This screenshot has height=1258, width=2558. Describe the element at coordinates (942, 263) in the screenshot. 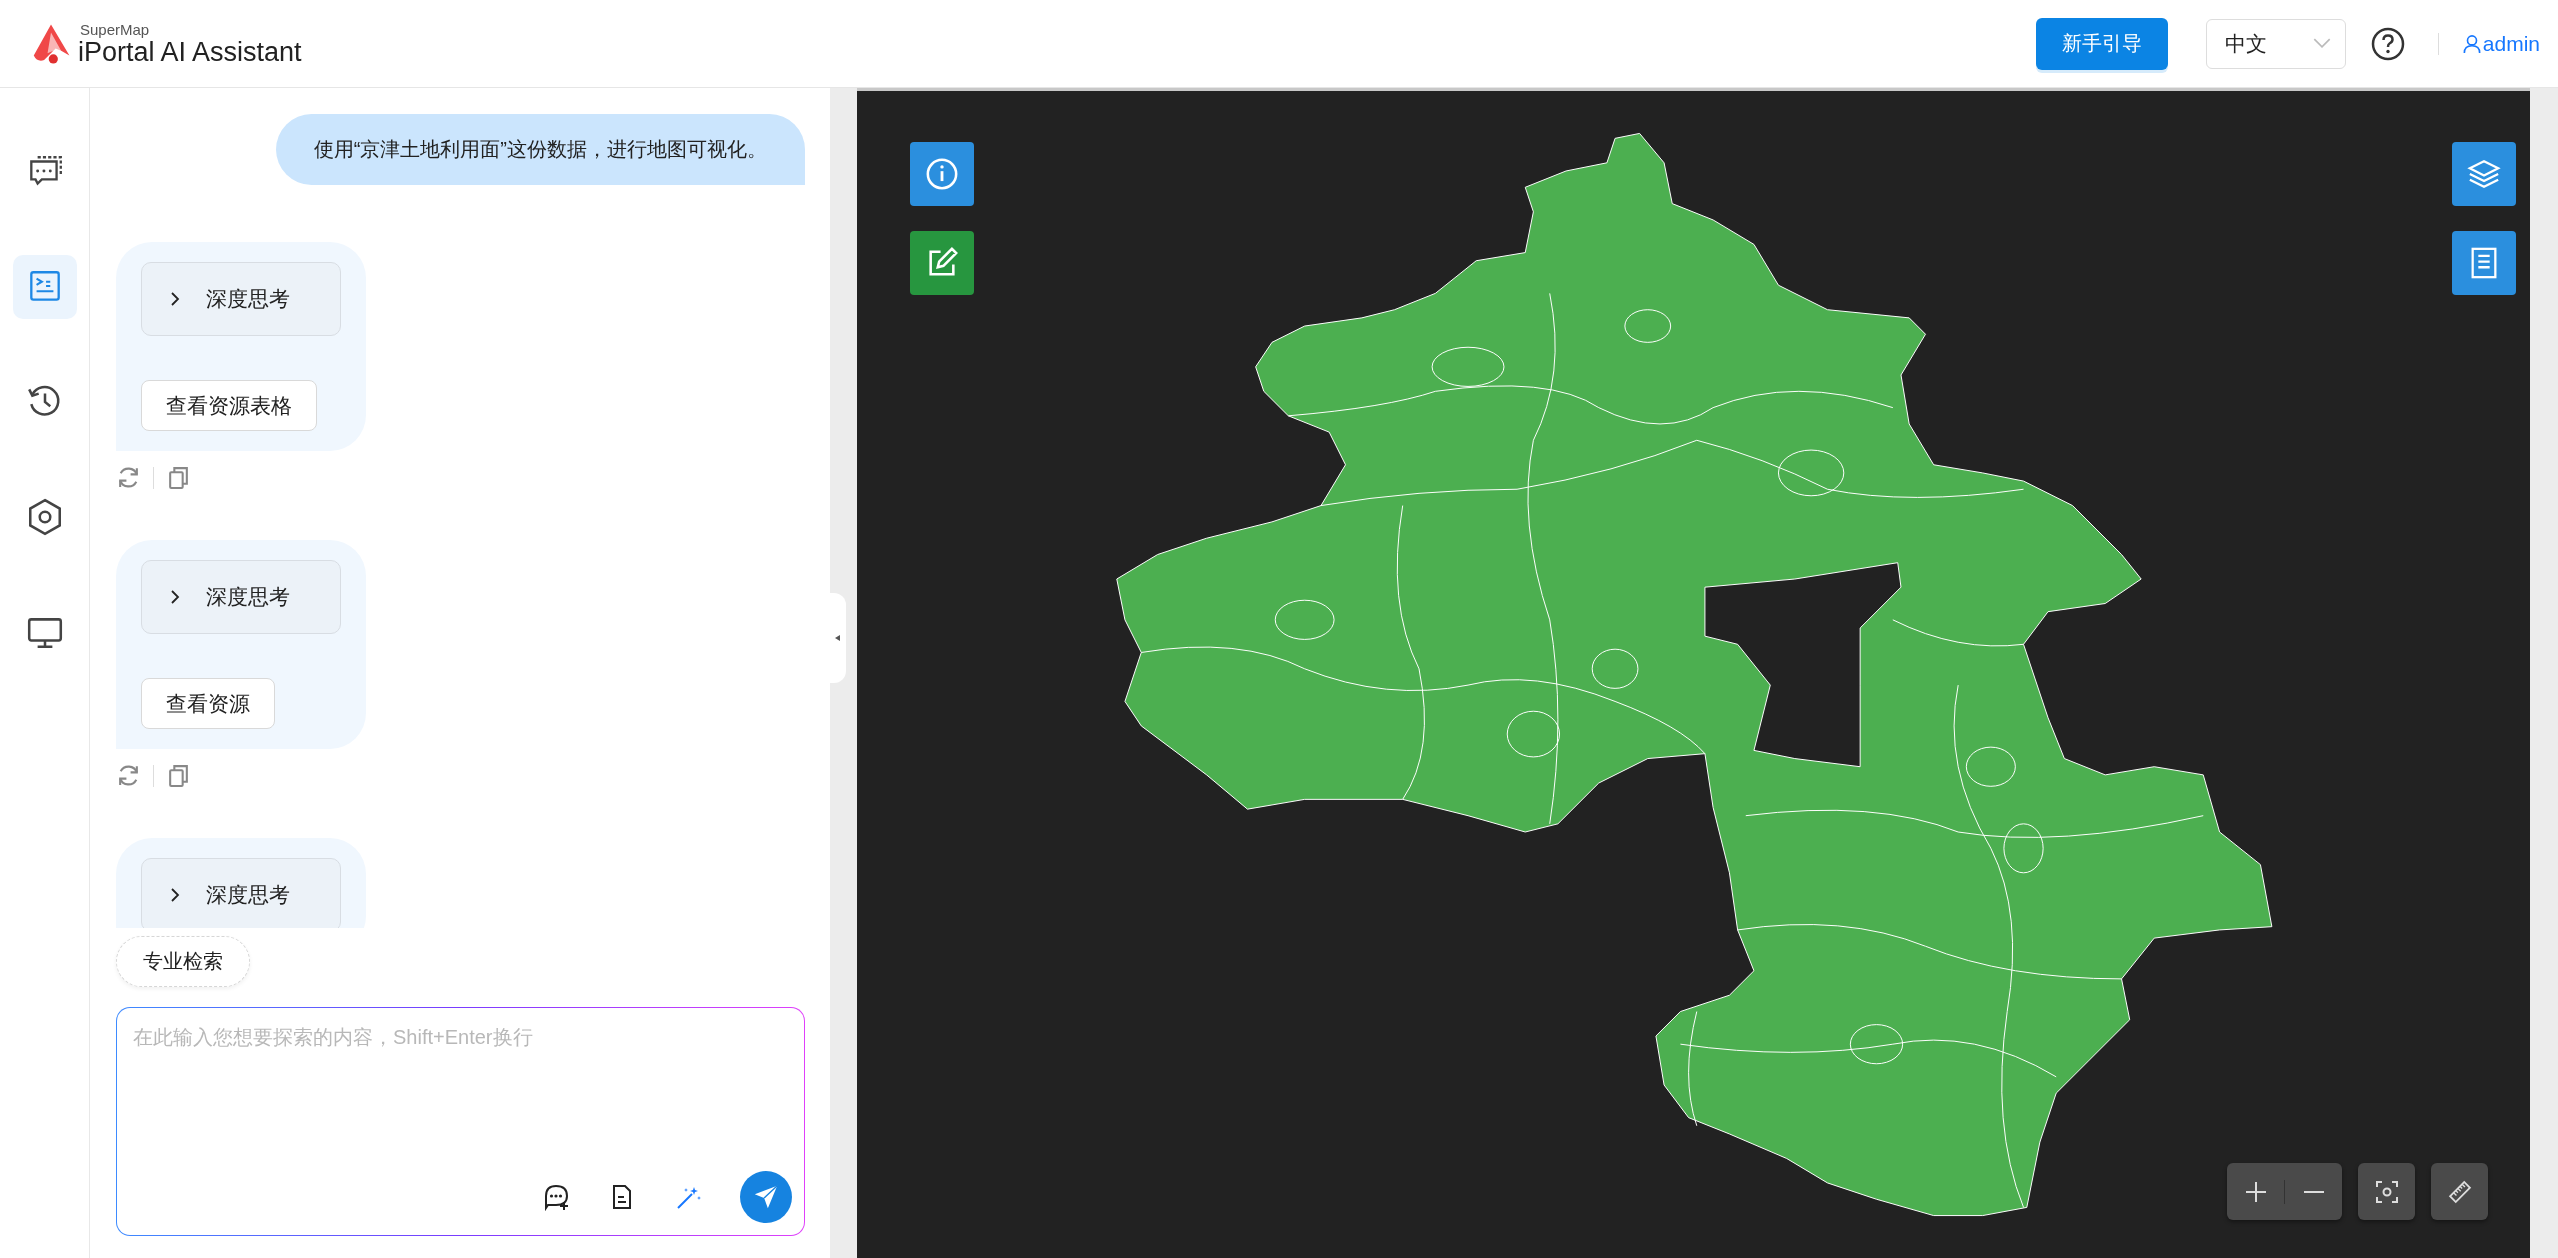

I see `edit-button` at that location.